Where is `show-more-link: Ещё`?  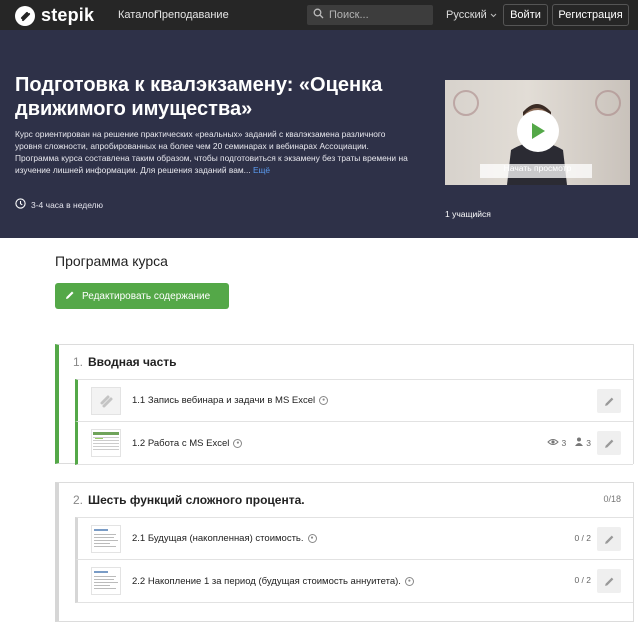 show-more-link: Ещё is located at coordinates (261, 170).